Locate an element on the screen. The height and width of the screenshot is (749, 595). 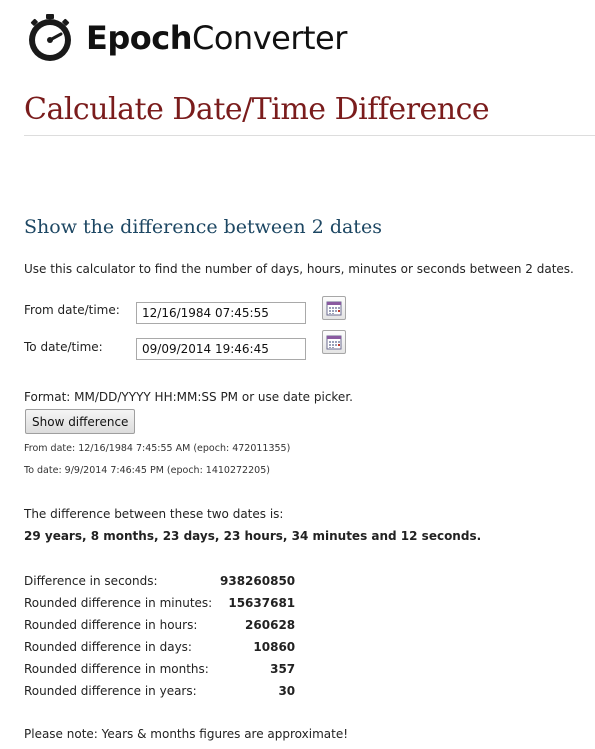
section-title: Show the difference between 2 dates is located at coordinates (203, 227).